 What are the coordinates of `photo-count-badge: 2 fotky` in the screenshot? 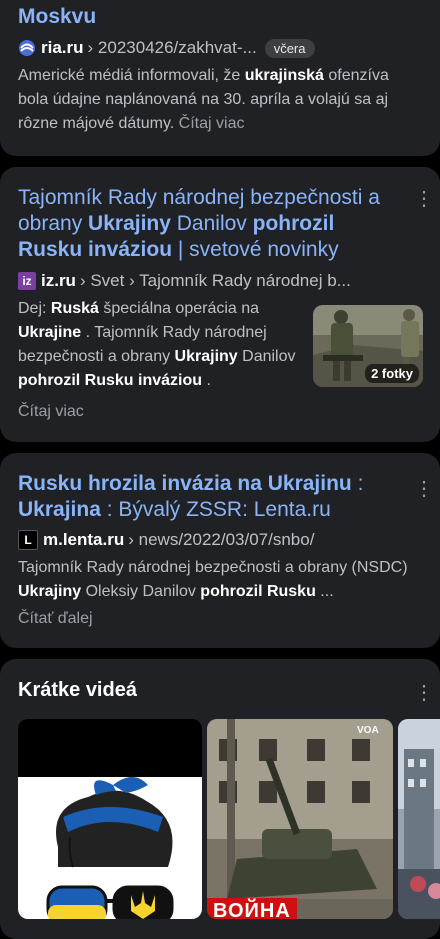 It's located at (392, 373).